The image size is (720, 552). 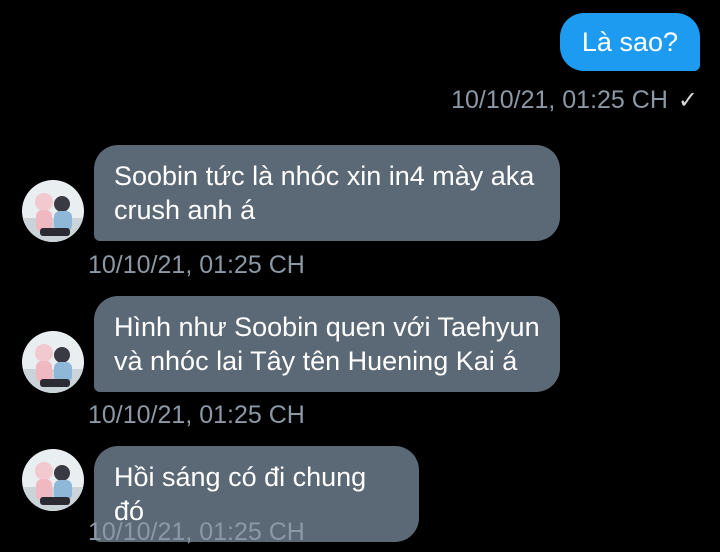 What do you see at coordinates (324, 176) in the screenshot?
I see `message-text-line: Soobin tức là nhóc xin in4 mày aka` at bounding box center [324, 176].